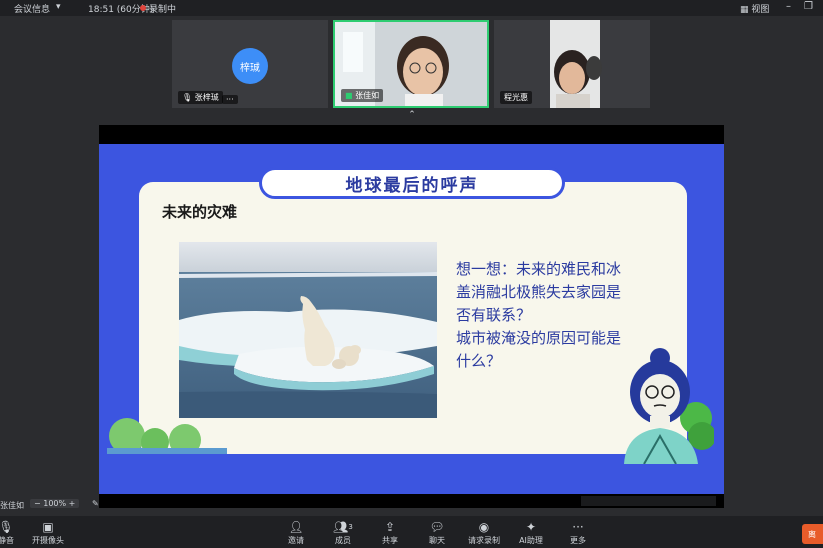 This screenshot has width=823, height=548. What do you see at coordinates (411, 8) in the screenshot?
I see `top-bar: 会议信息 ▾ 18:51 (60分钟) 录制中 ▦ 视图 – ❐` at bounding box center [411, 8].